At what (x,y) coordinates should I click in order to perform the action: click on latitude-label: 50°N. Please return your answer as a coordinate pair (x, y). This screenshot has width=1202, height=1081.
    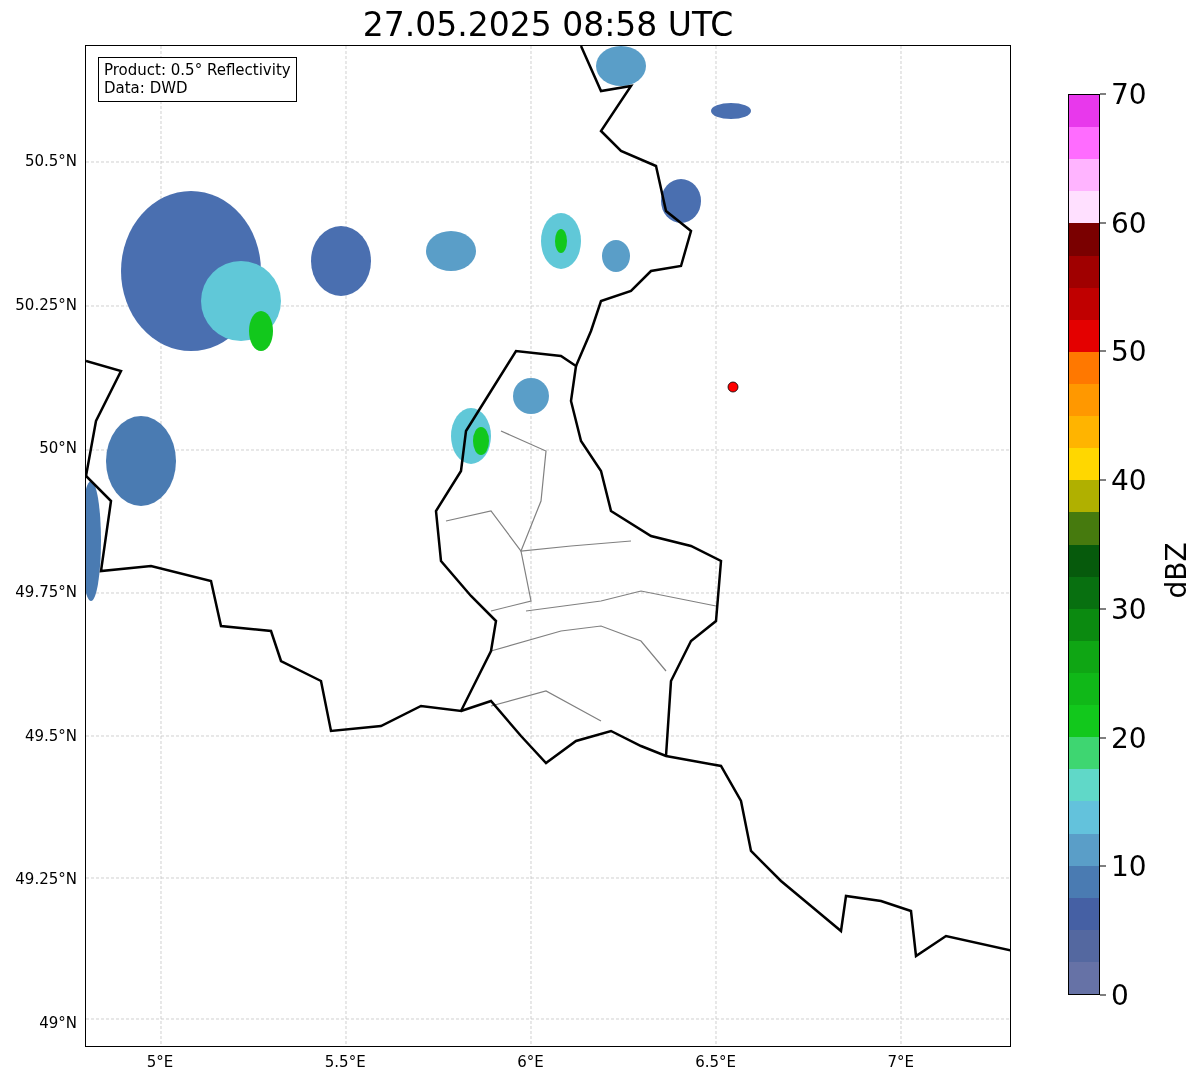
    Looking at the image, I should click on (58, 448).